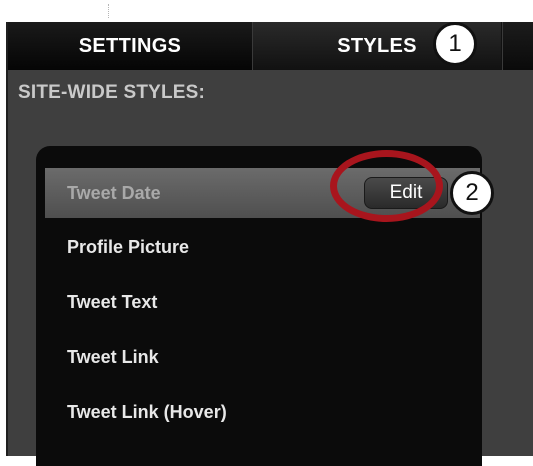  I want to click on divider-tick, so click(109, 11).